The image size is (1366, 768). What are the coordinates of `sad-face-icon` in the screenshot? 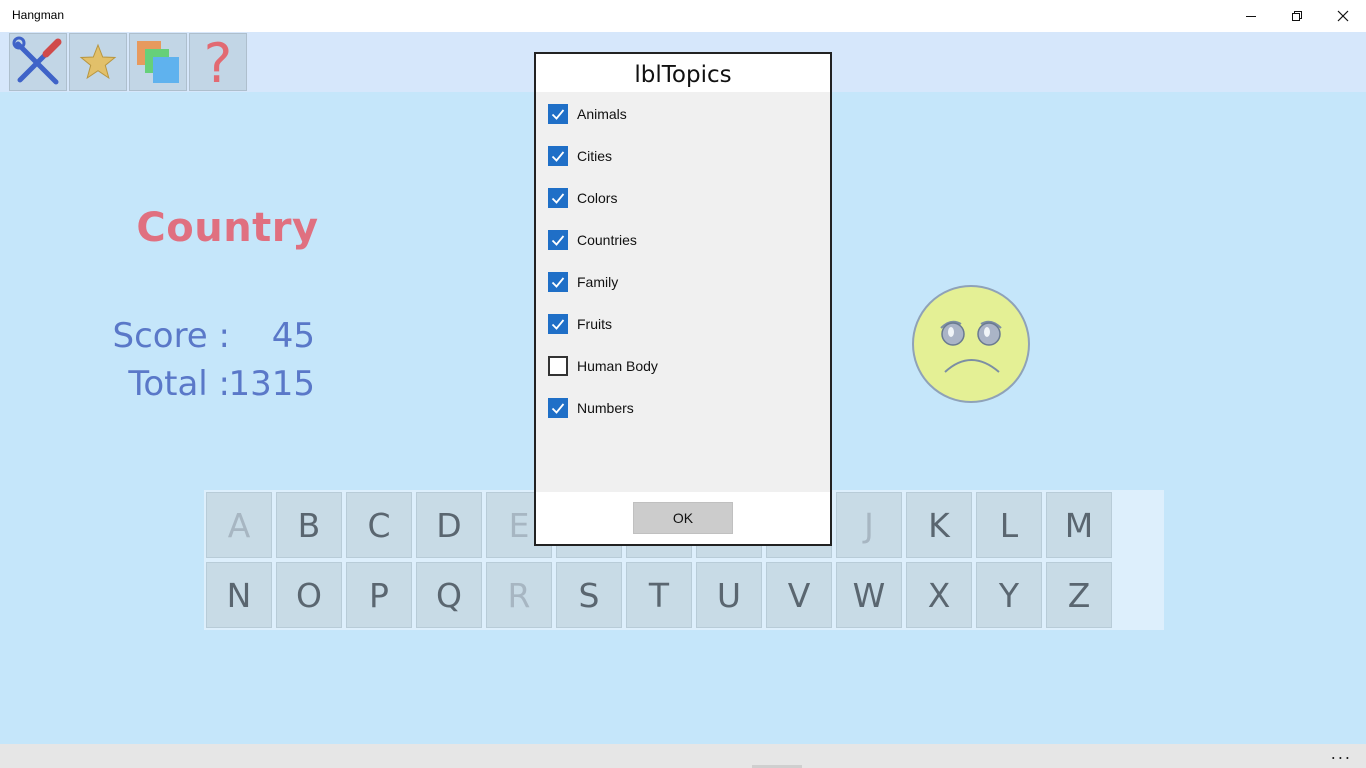 It's located at (971, 344).